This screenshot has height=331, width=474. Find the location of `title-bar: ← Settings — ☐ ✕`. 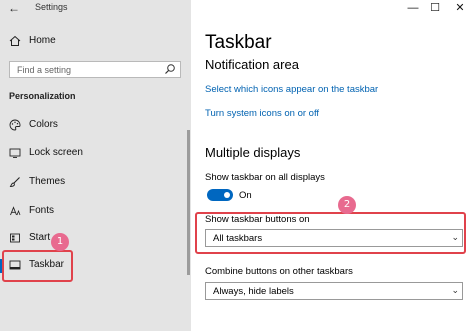

title-bar: ← Settings — ☐ ✕ is located at coordinates (237, 8).